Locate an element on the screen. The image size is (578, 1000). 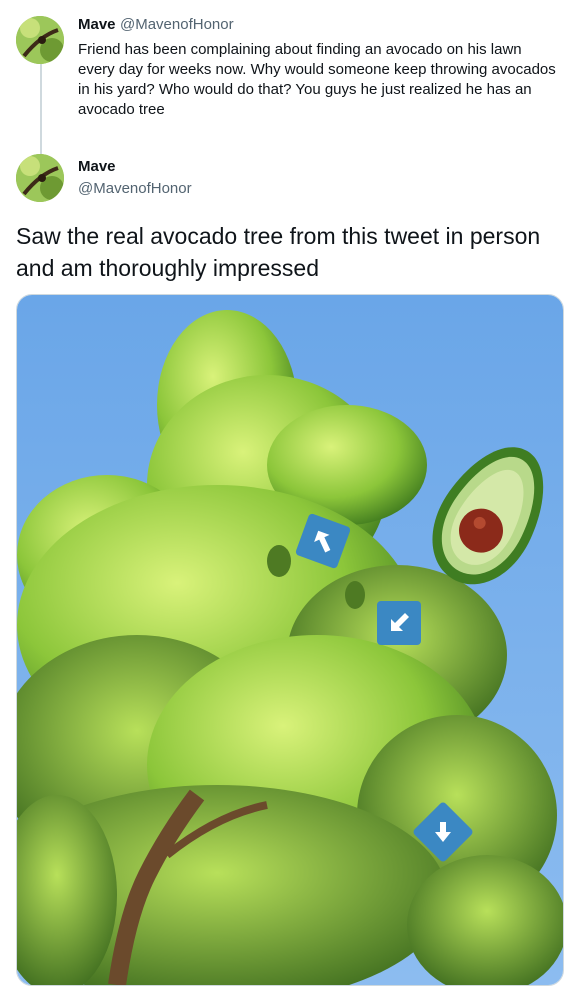
arrow-down-left-icon is located at coordinates (399, 623).